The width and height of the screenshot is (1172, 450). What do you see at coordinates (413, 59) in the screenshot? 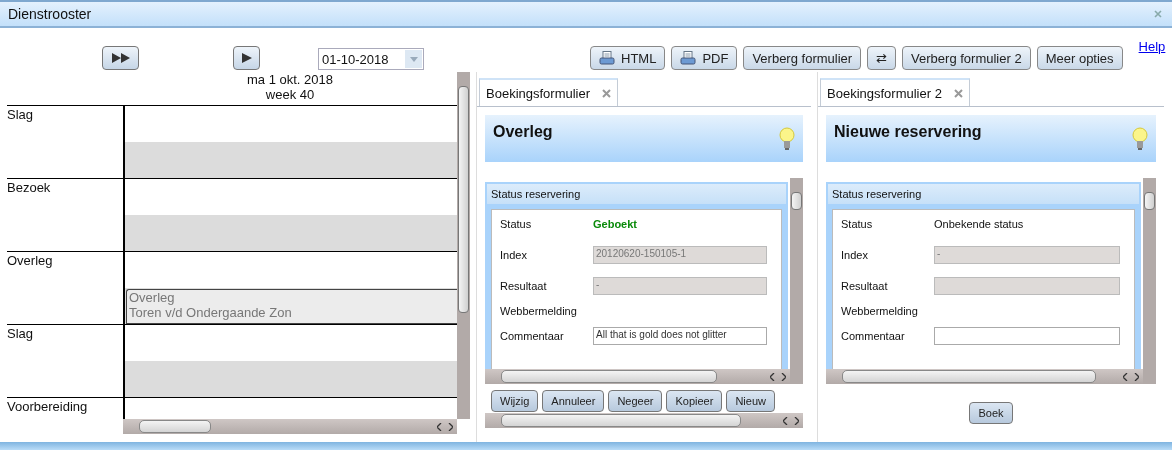
I see `dropdown-caret-icon` at bounding box center [413, 59].